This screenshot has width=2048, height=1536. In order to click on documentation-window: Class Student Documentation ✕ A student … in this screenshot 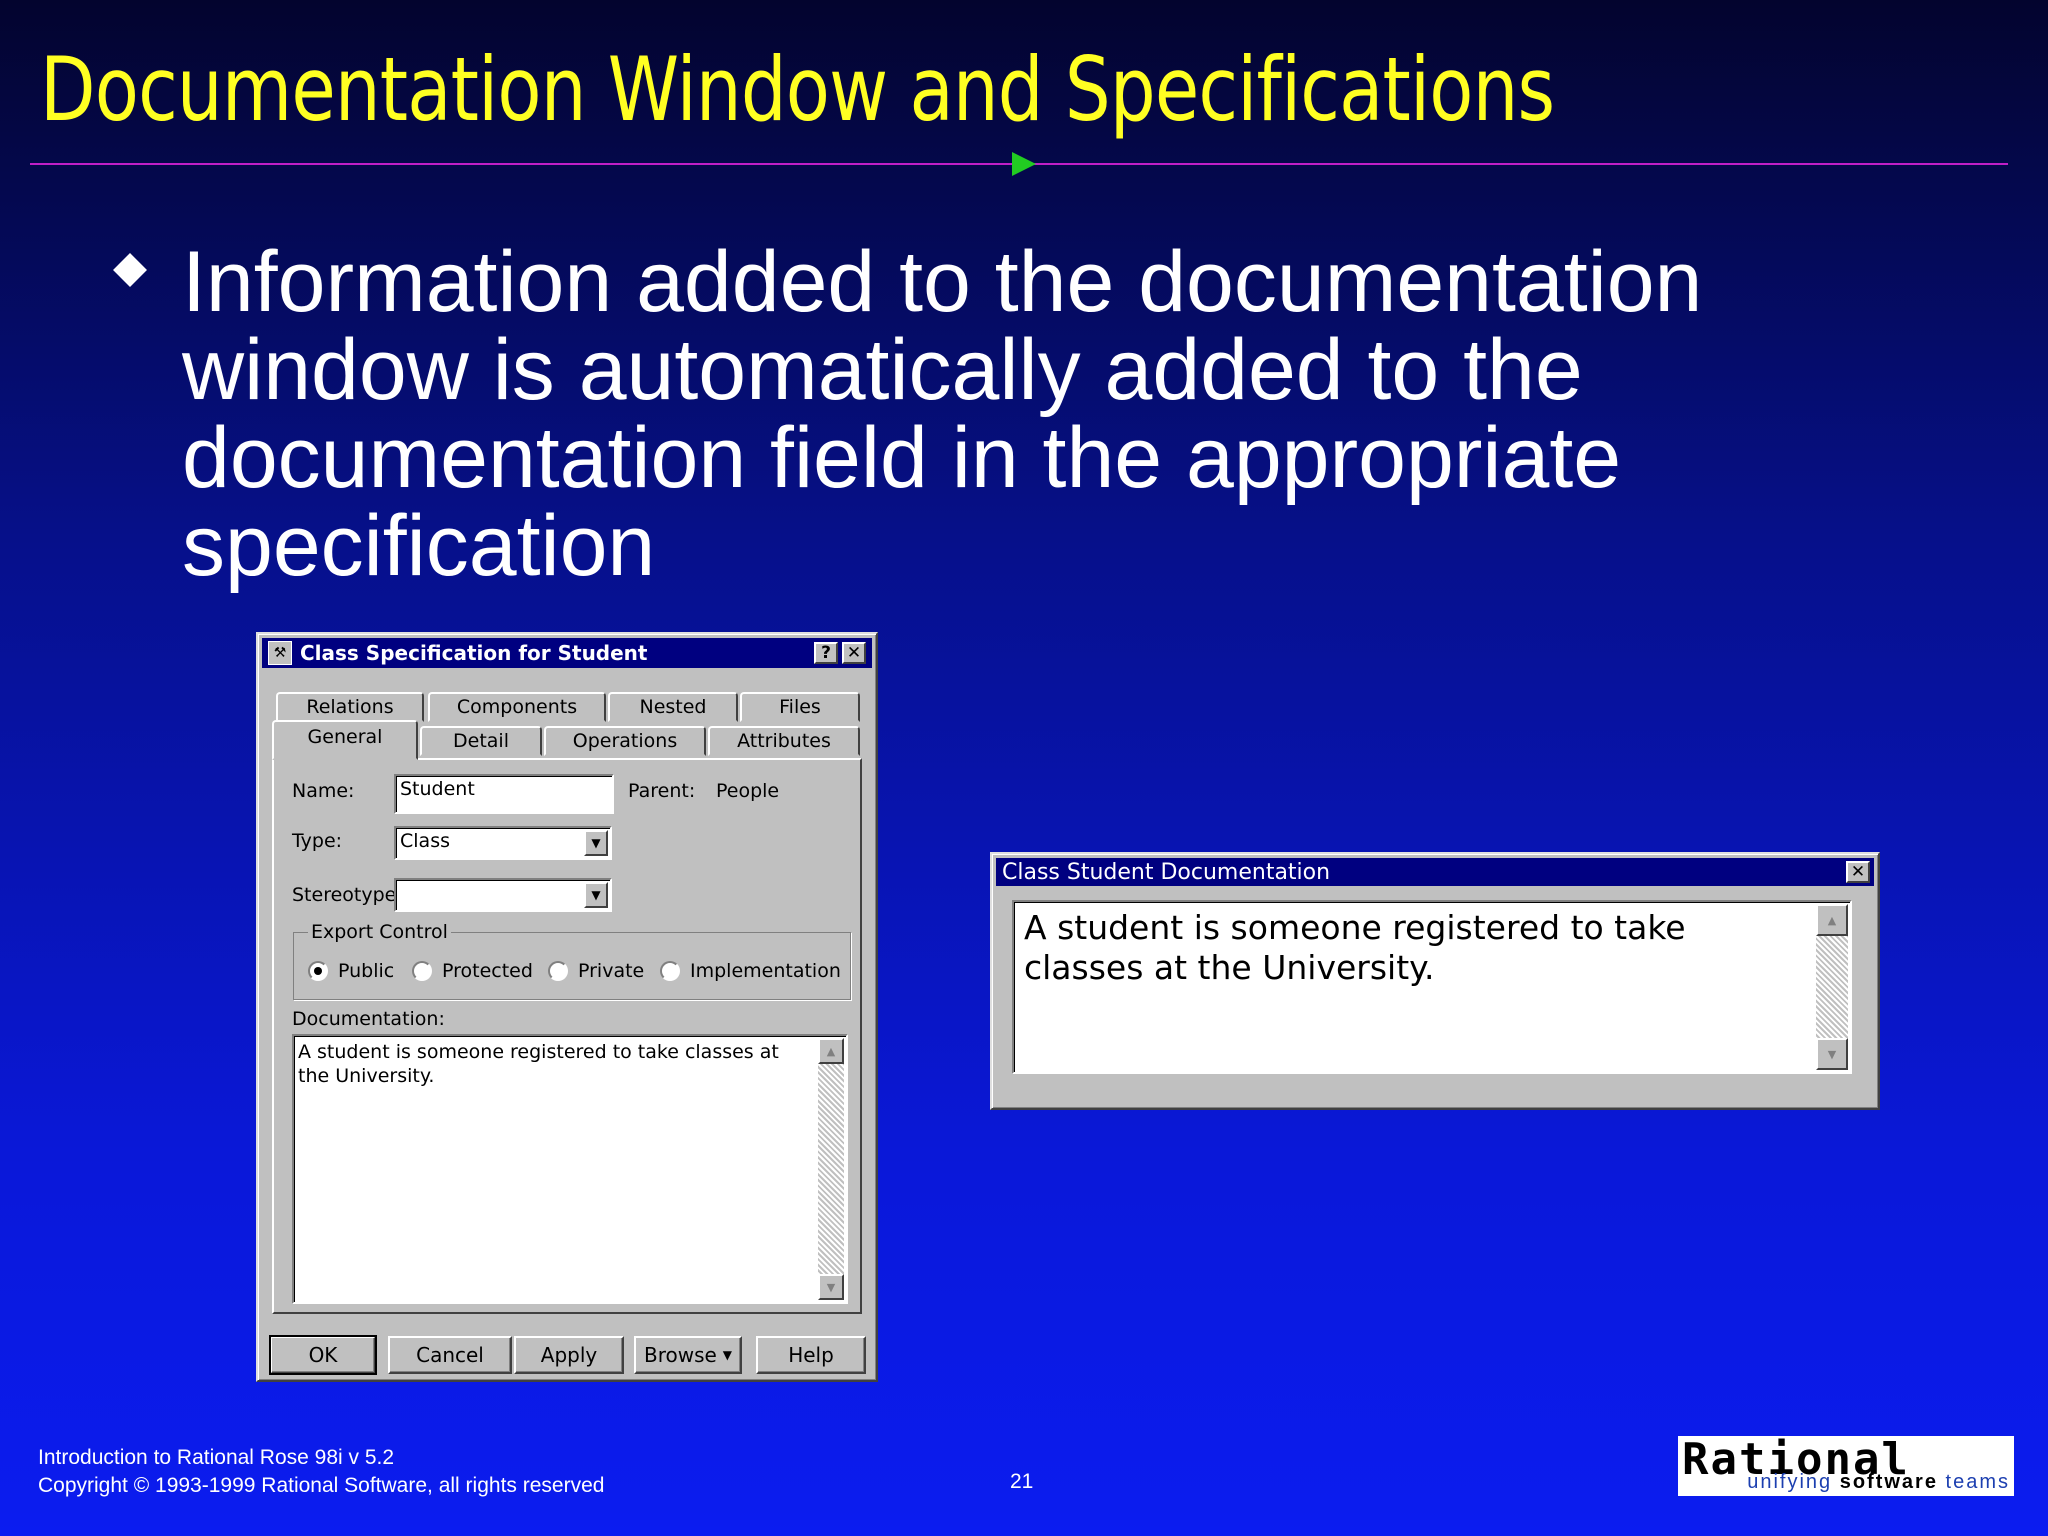, I will do `click(1435, 981)`.